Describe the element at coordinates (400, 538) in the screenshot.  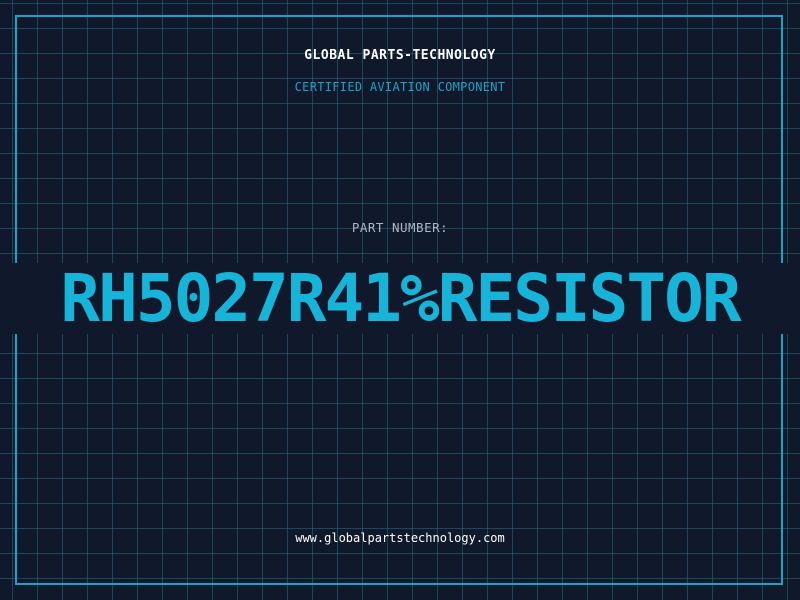
I see `website-url: www.globalpartstechnology.com` at that location.